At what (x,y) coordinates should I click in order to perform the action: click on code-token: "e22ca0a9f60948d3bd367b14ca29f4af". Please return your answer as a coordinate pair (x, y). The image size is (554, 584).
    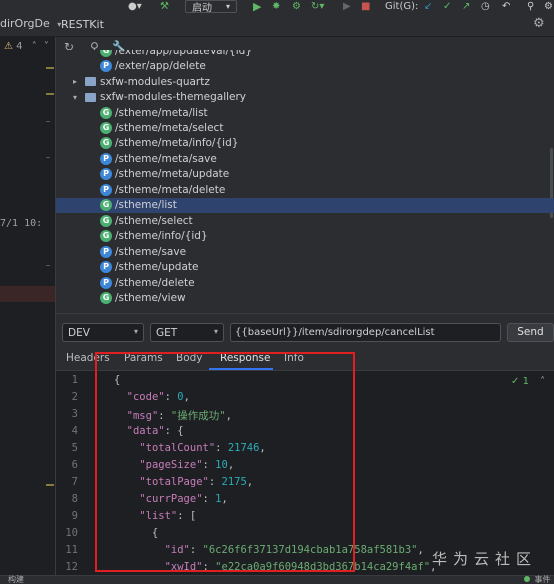
    Looking at the image, I should click on (323, 567).